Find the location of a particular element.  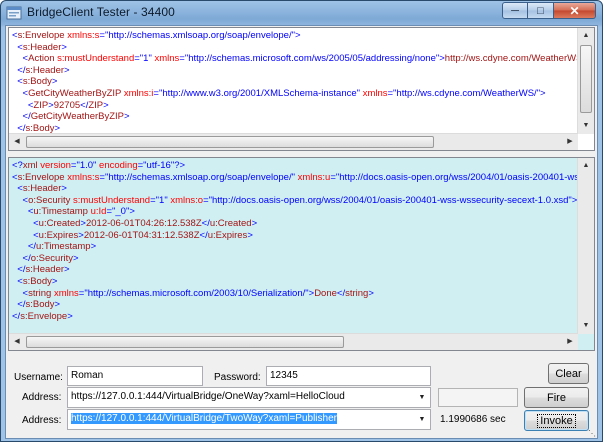

response-xml-token: 2012-06-01T04:31:12.538Z is located at coordinates (141, 235).